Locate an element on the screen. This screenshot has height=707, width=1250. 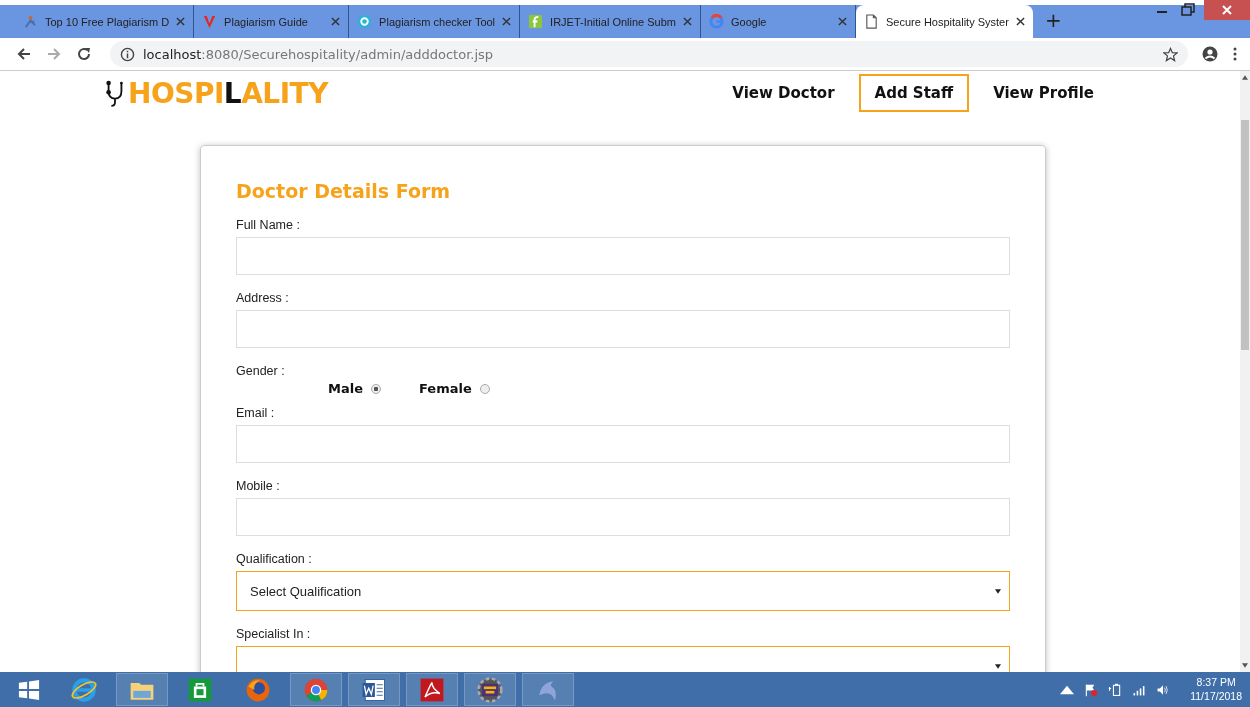
nav-link: View Profile is located at coordinates (1043, 93).